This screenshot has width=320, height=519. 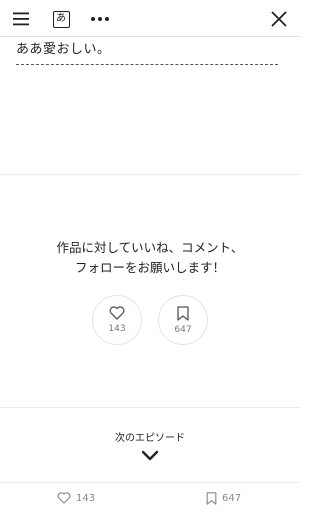 What do you see at coordinates (150, 501) in the screenshot?
I see `bottom-action-bar: 143 647` at bounding box center [150, 501].